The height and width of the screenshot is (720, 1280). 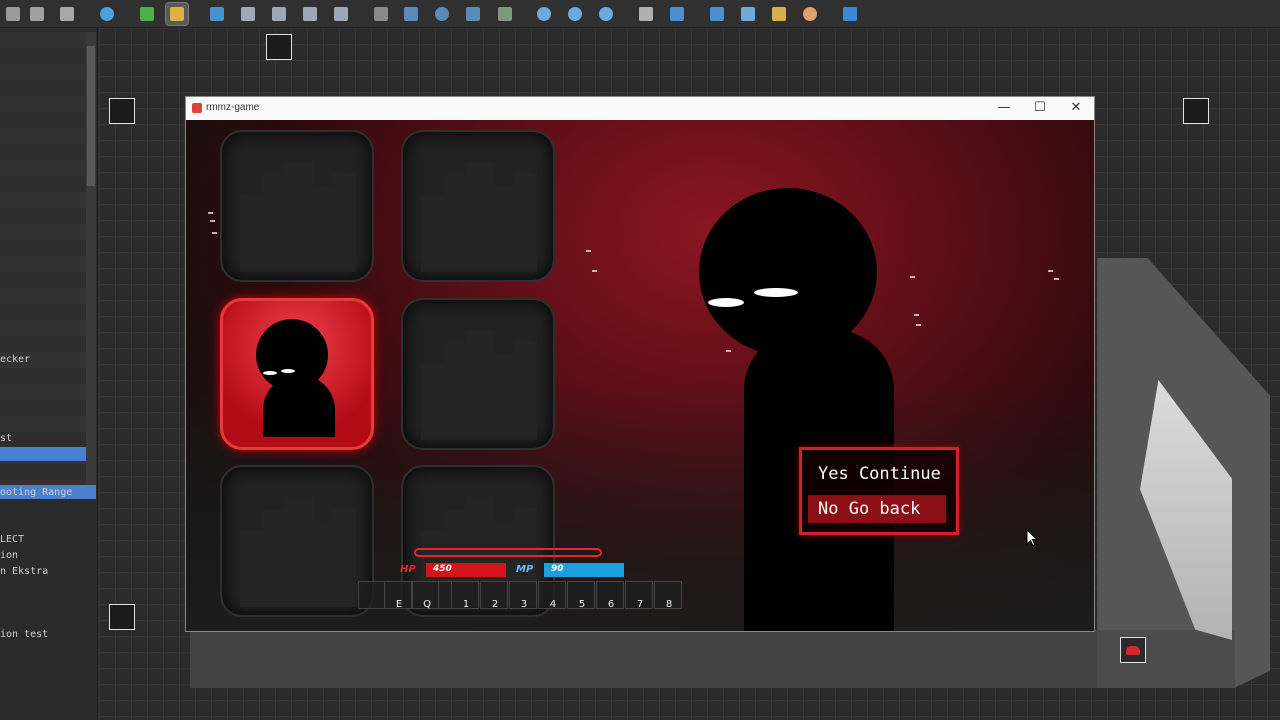 What do you see at coordinates (473, 14) in the screenshot?
I see `flood-fill-icon` at bounding box center [473, 14].